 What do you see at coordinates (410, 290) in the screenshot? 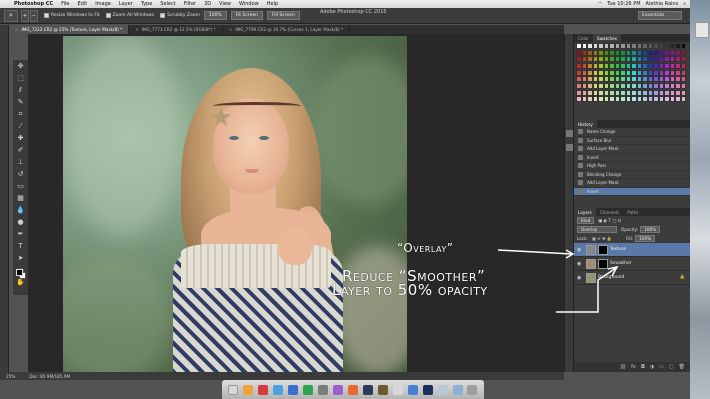
I see `annotation-line-2: Layer to 50% opacity` at bounding box center [410, 290].